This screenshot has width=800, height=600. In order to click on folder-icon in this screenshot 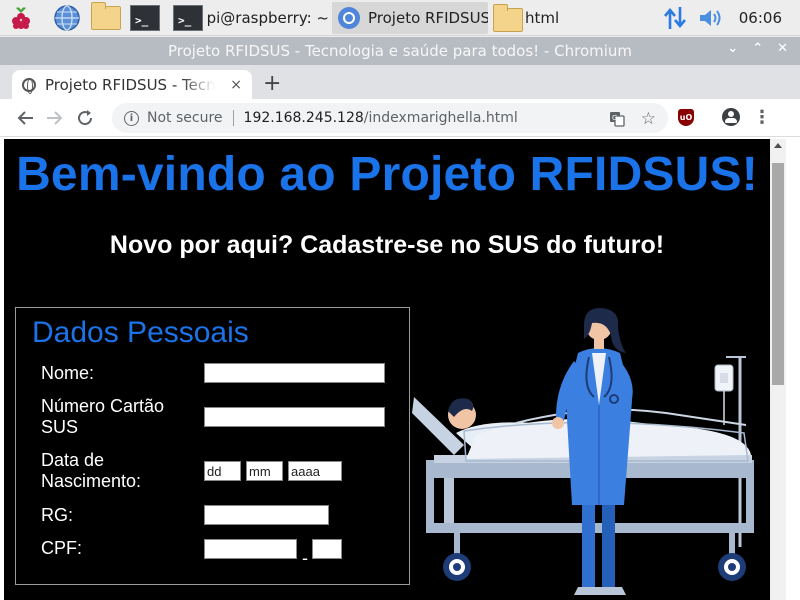, I will do `click(508, 18)`.